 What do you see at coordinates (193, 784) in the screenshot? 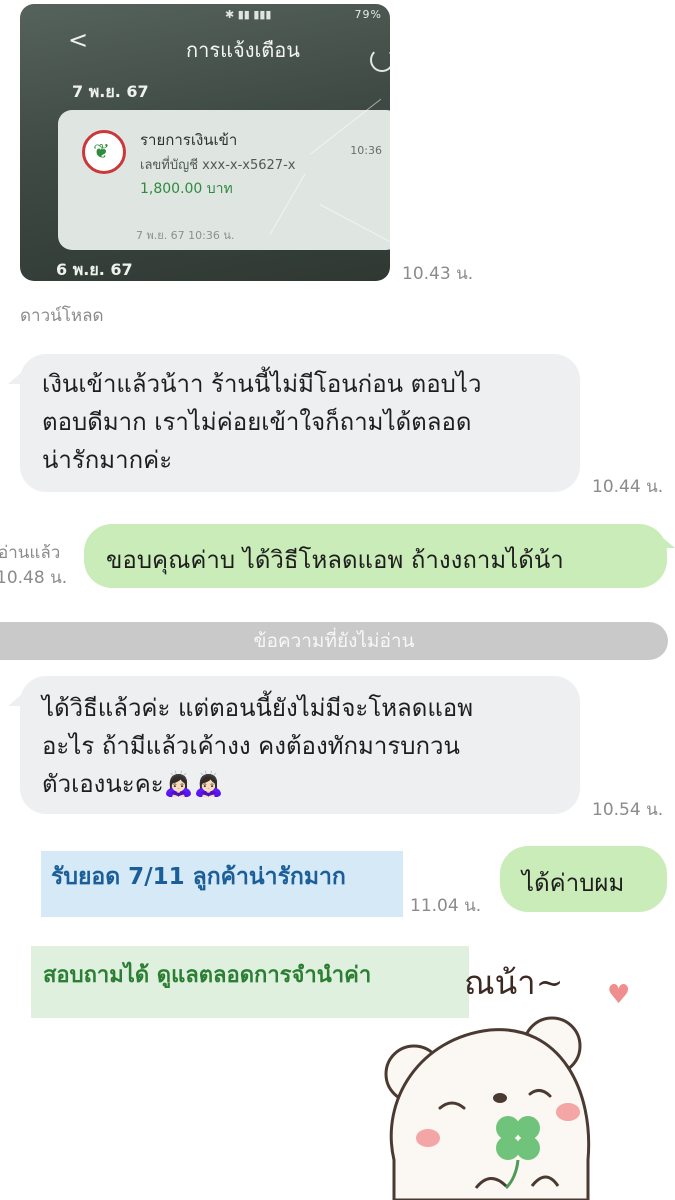
I see `bowing-person-emoji-icon: 🙇🏻‍♀️🙇🏻‍♀️` at bounding box center [193, 784].